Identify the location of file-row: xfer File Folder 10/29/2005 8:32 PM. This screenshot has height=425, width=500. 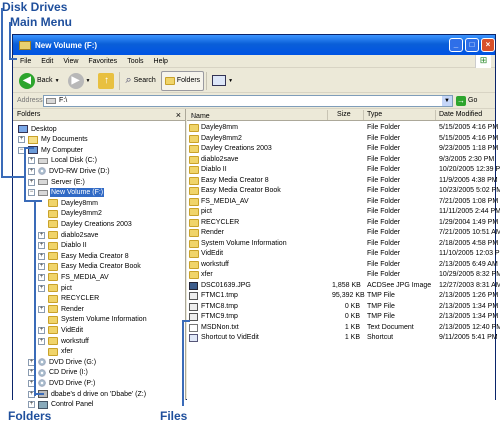
(343, 275).